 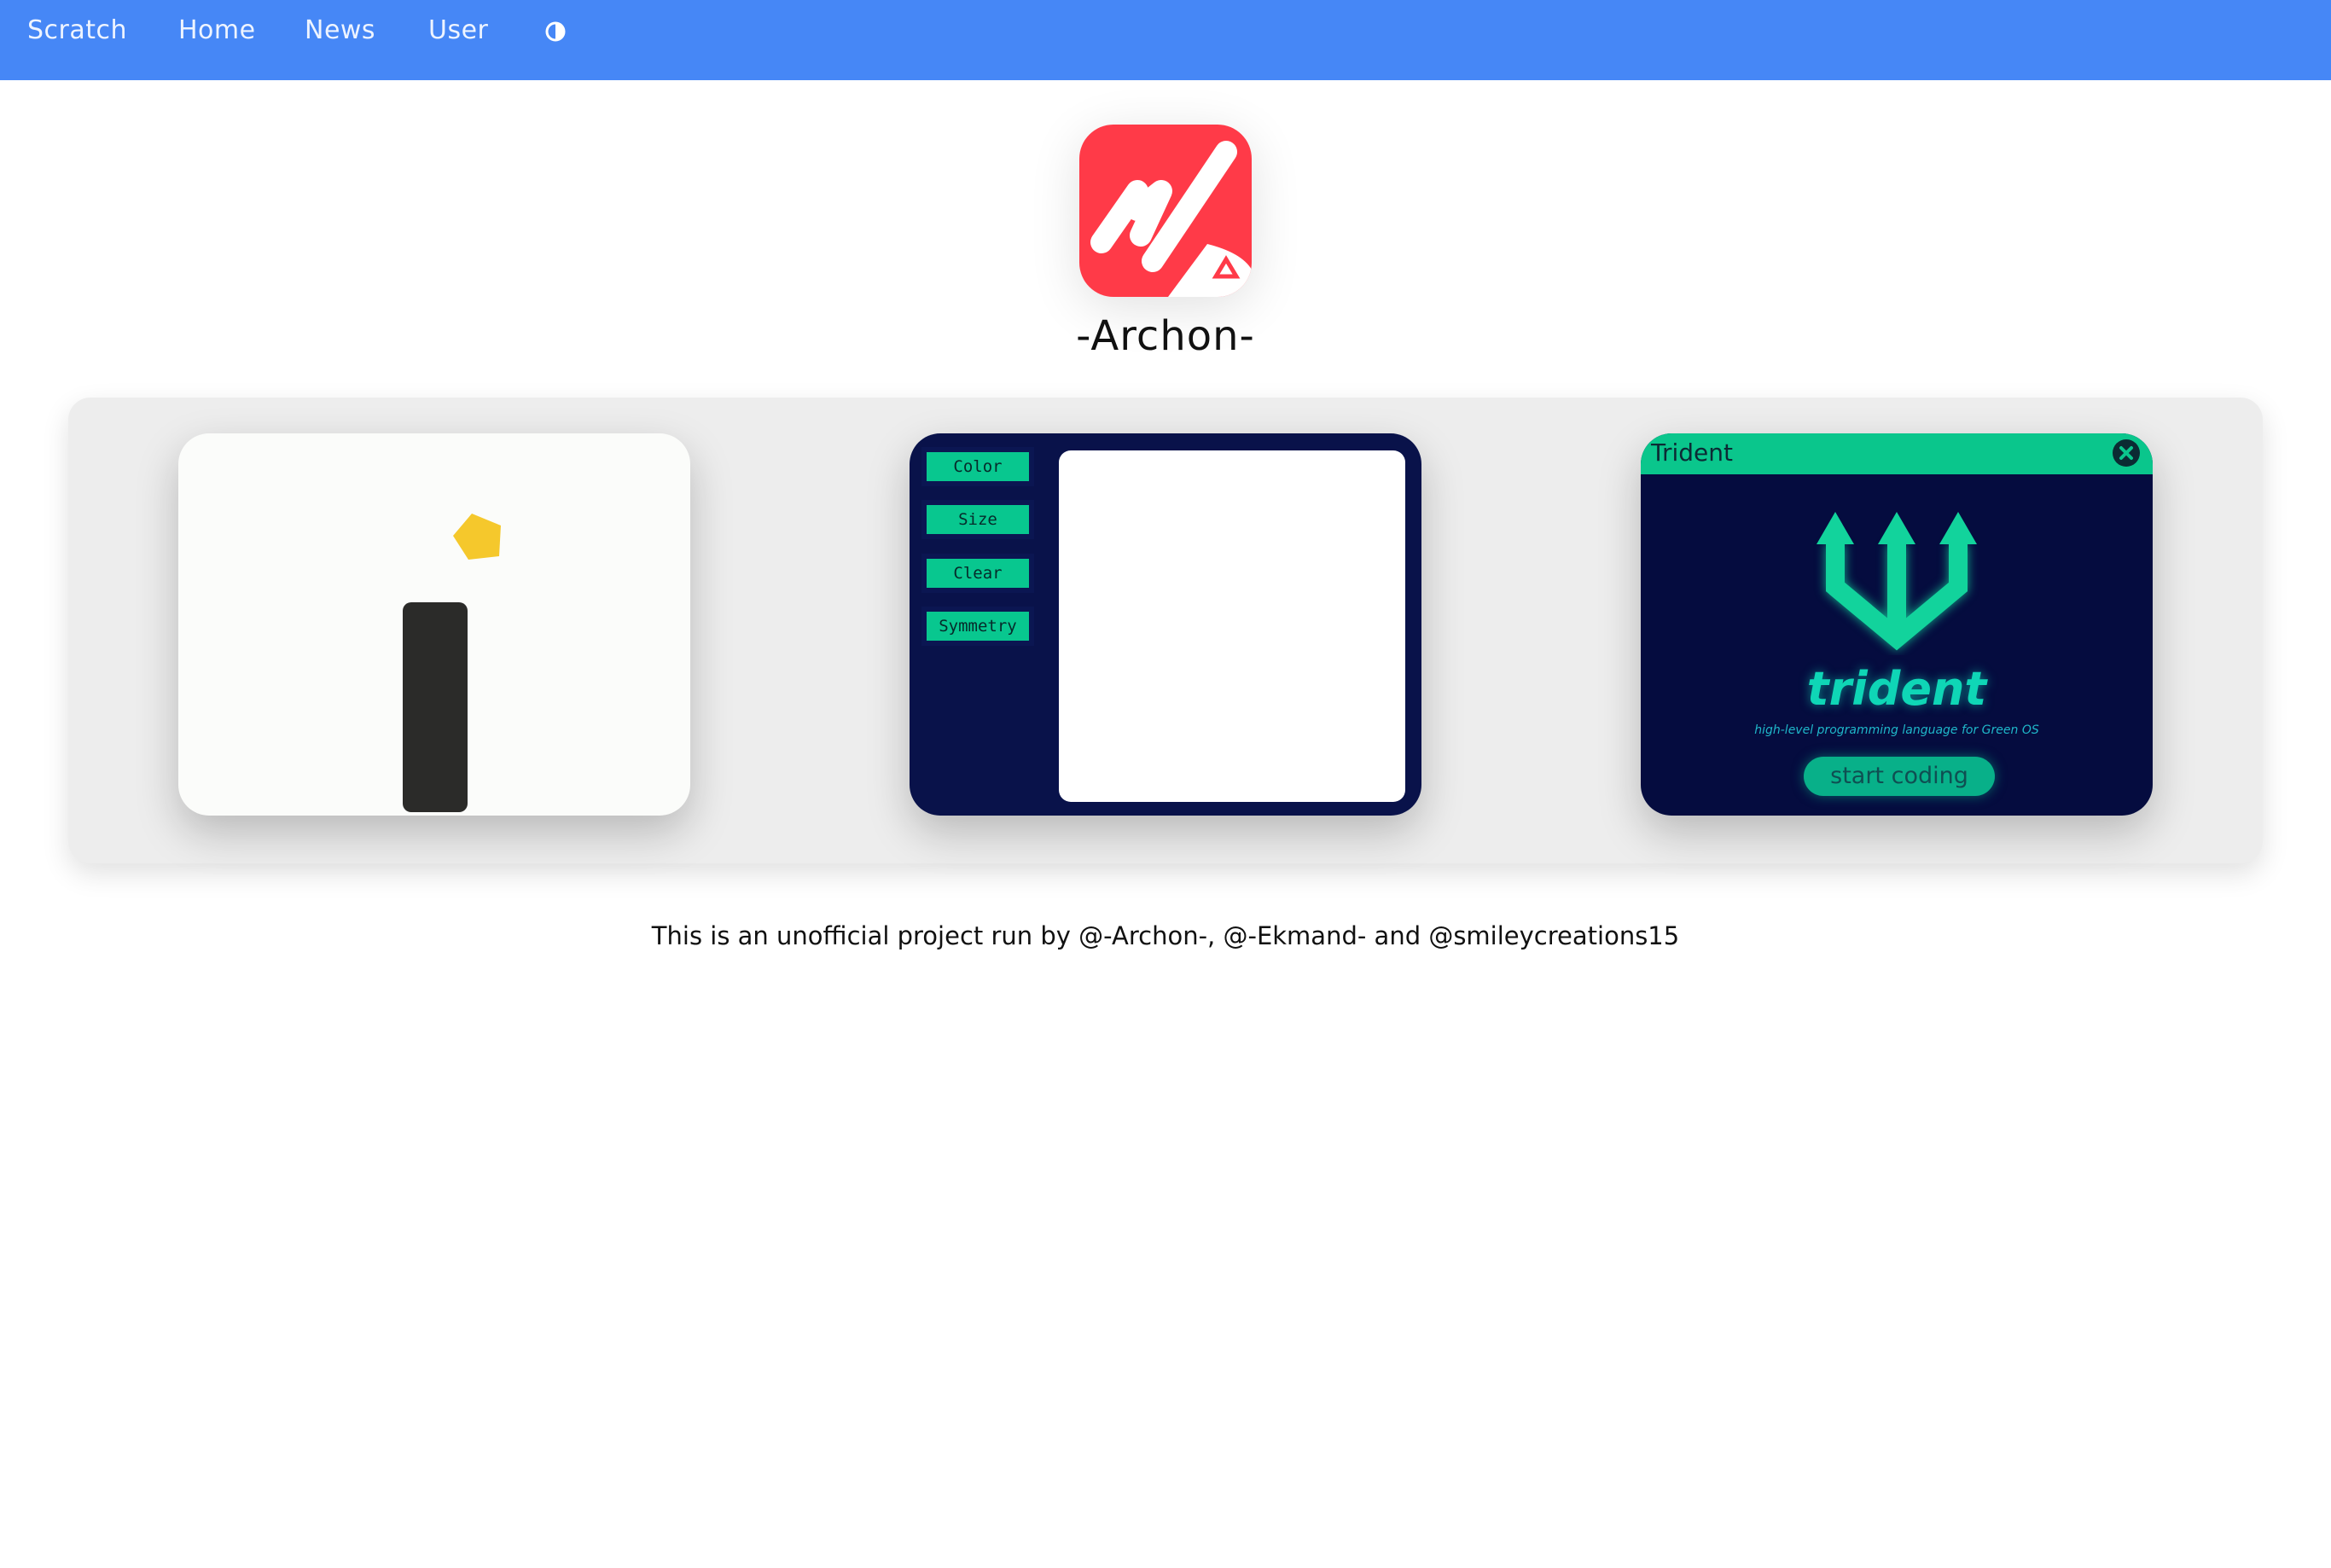 What do you see at coordinates (978, 519) in the screenshot?
I see `paint-size-button: Size` at bounding box center [978, 519].